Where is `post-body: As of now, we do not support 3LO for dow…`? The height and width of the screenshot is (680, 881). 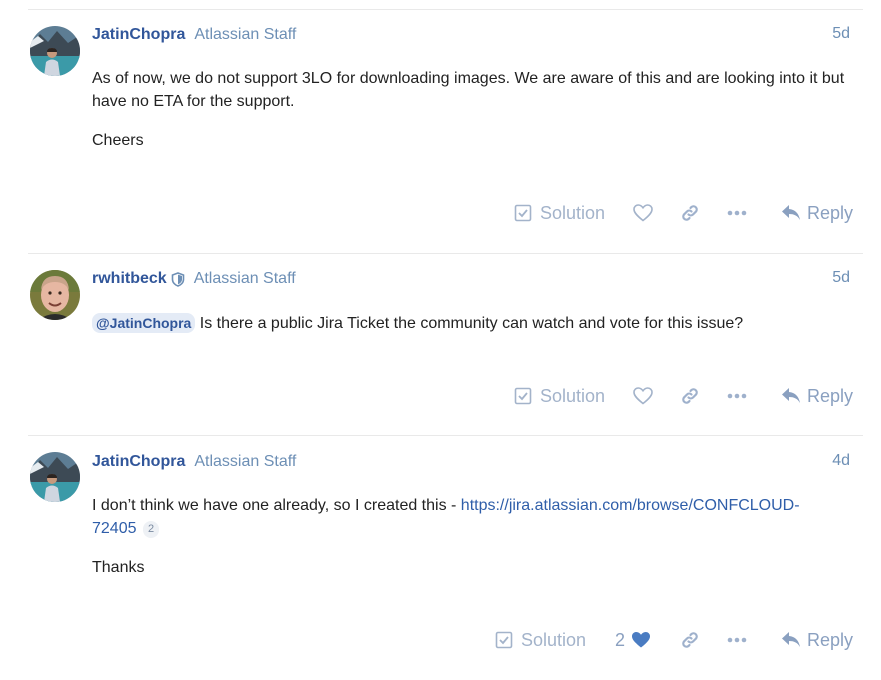
post-body: As of now, we do not support 3LO for dow… is located at coordinates (472, 109).